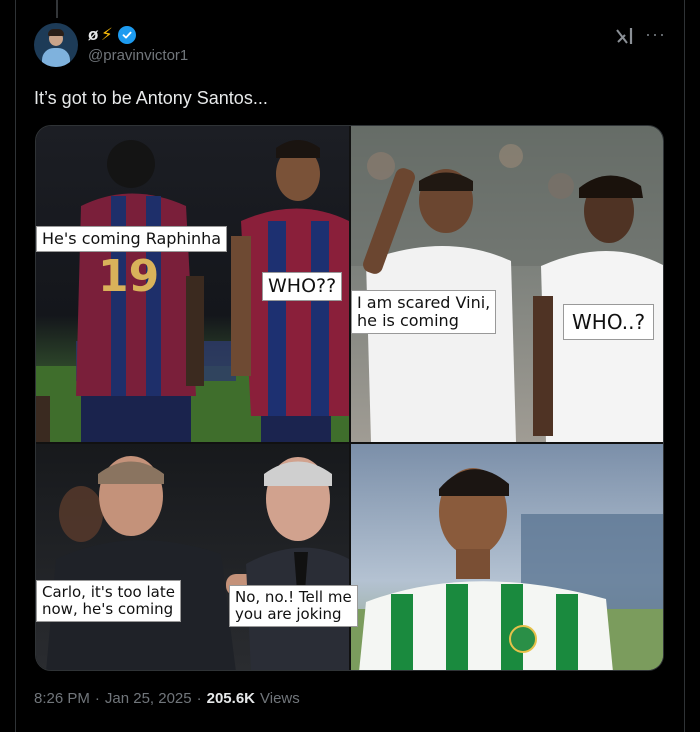 The height and width of the screenshot is (732, 700). What do you see at coordinates (132, 239) in the screenshot?
I see `caption-raphinha: He's coming Raphinha` at bounding box center [132, 239].